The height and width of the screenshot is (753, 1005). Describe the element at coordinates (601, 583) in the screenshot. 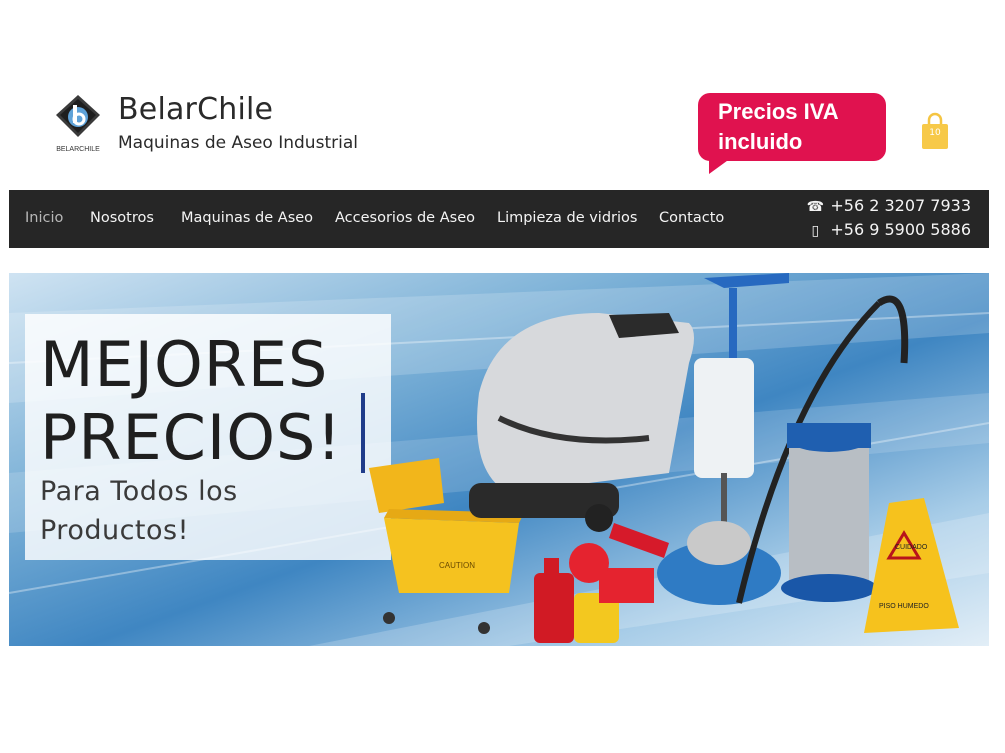

I see `cleaning-supplies-icon` at that location.